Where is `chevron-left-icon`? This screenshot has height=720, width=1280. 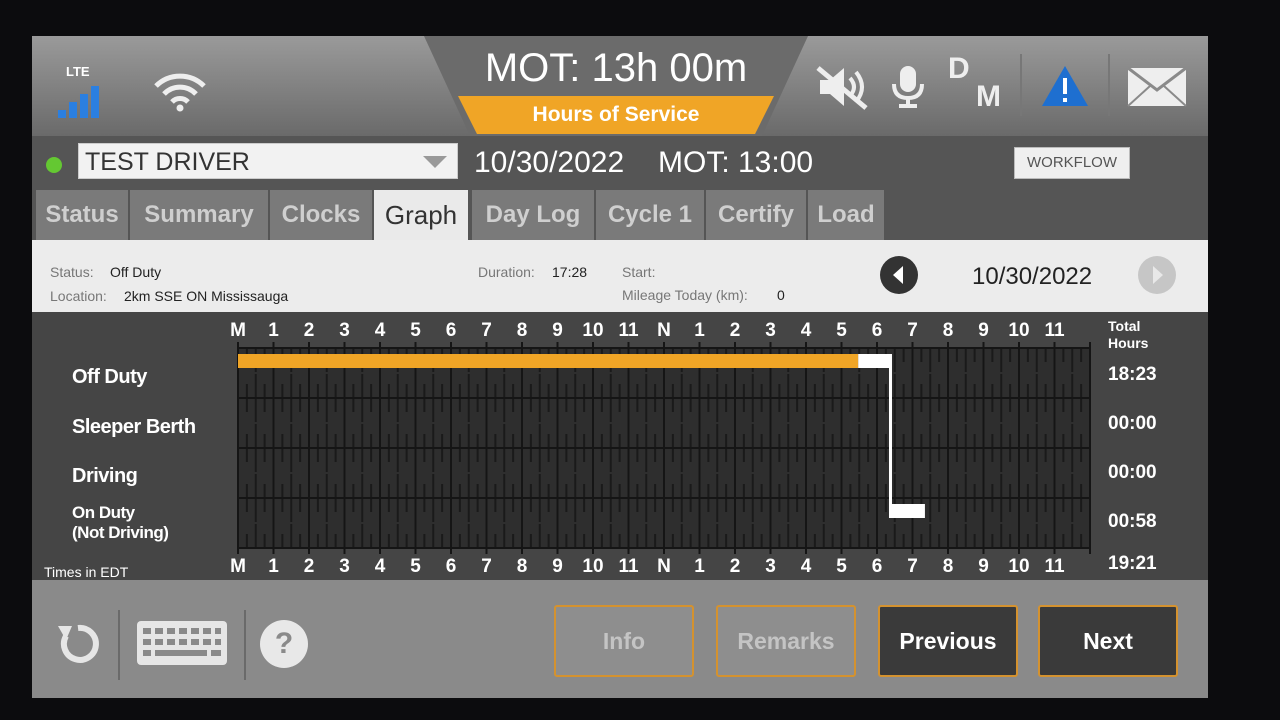
chevron-left-icon is located at coordinates (898, 275).